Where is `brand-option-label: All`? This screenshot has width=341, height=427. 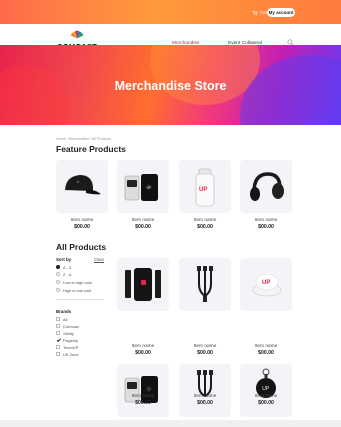 brand-option-label: All is located at coordinates (65, 319).